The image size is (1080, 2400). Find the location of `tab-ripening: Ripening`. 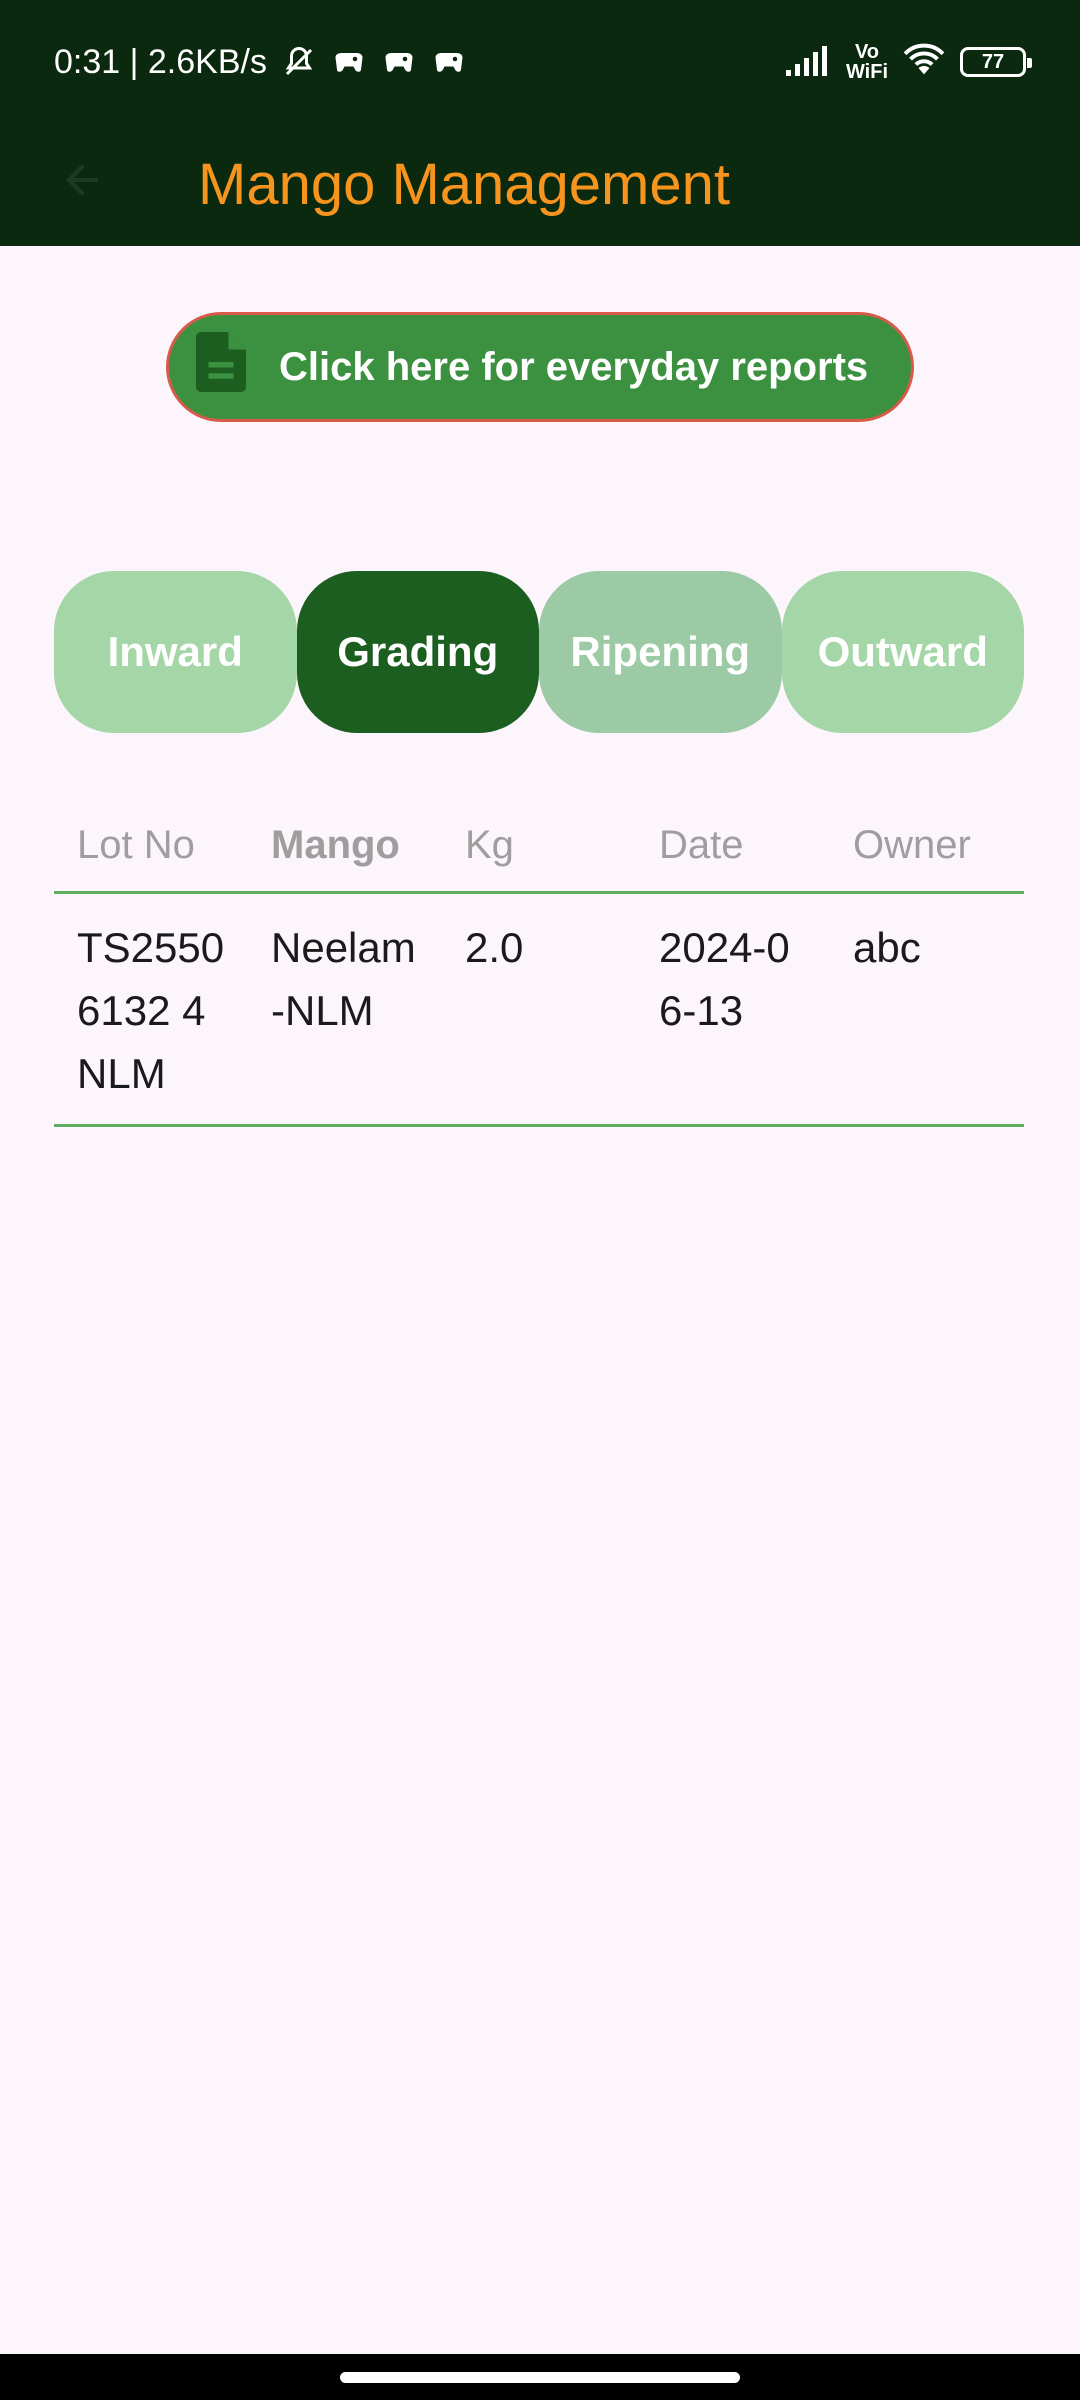

tab-ripening: Ripening is located at coordinates (660, 652).